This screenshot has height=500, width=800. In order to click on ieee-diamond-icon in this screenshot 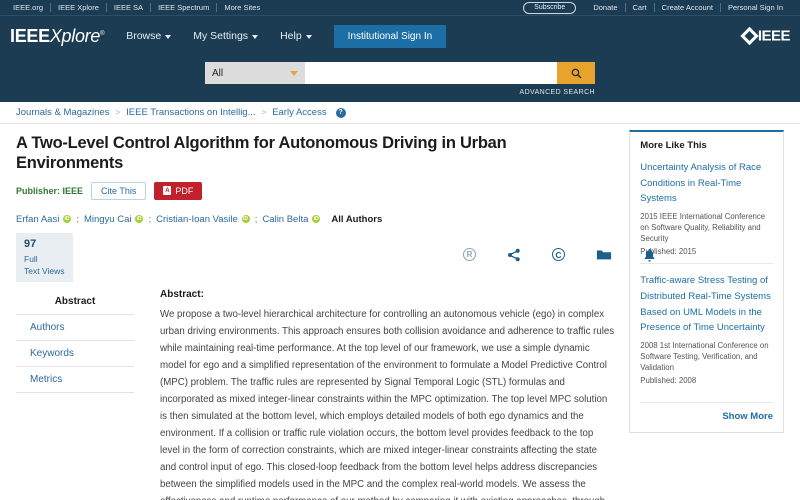, I will do `click(749, 36)`.